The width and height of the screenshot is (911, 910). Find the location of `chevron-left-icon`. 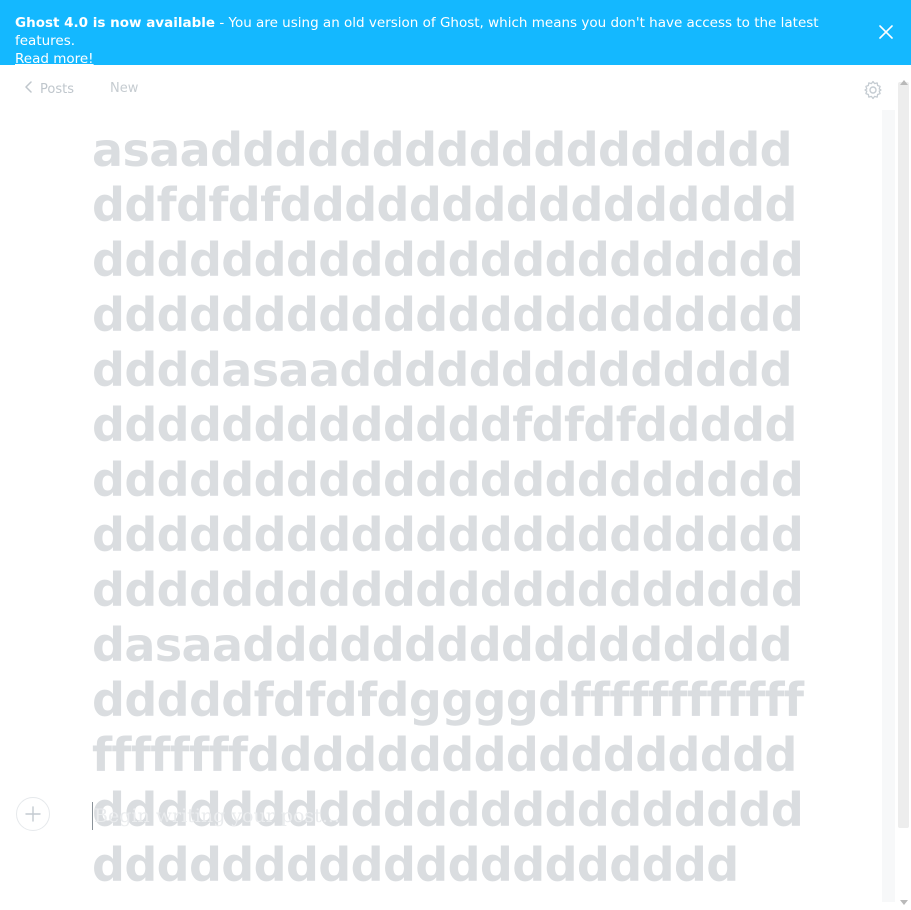

chevron-left-icon is located at coordinates (29, 89).